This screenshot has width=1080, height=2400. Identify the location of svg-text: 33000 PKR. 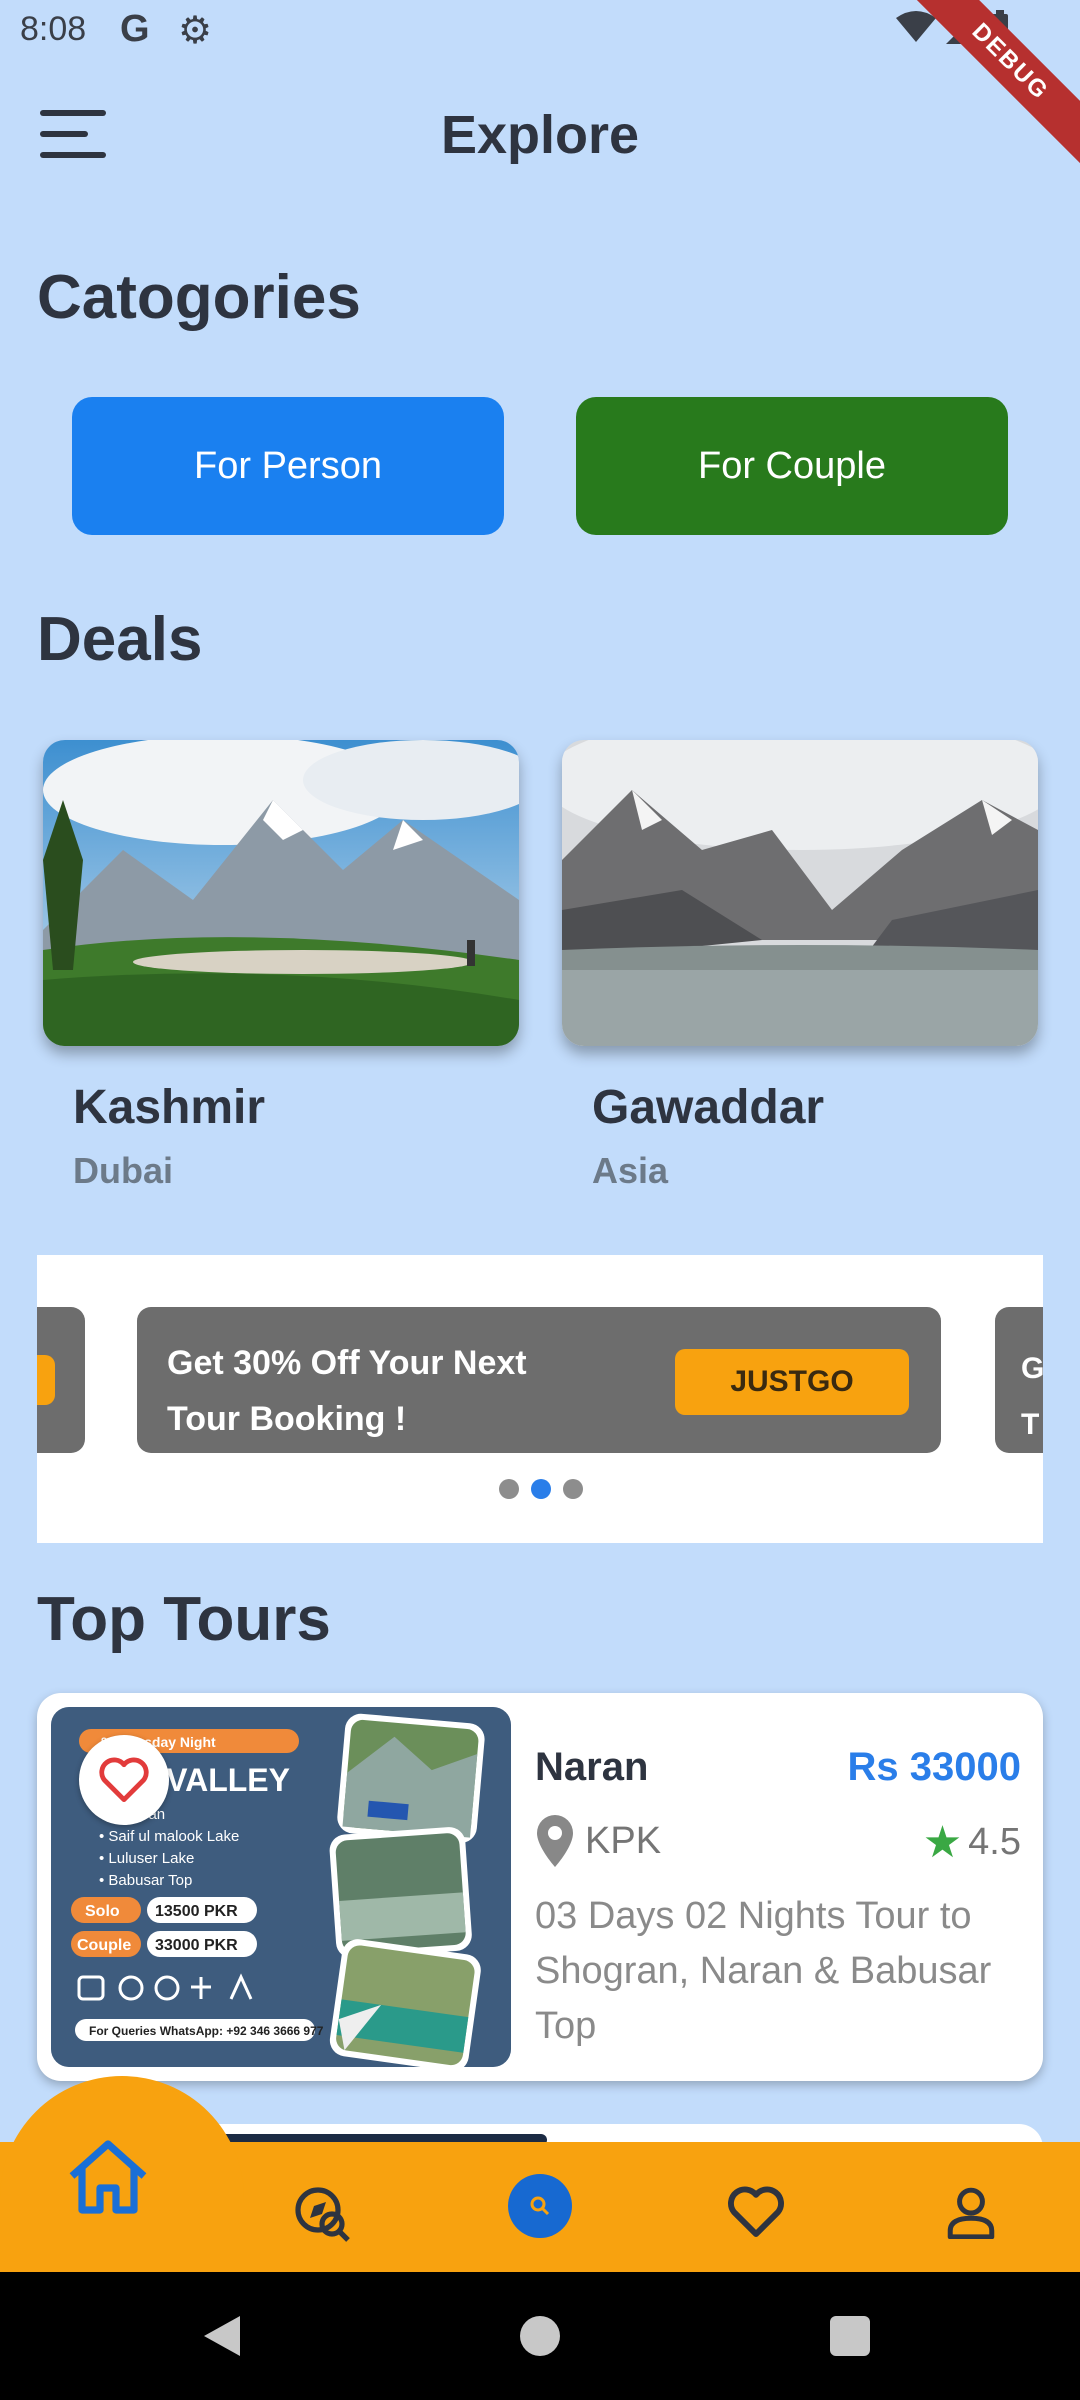
(196, 1945).